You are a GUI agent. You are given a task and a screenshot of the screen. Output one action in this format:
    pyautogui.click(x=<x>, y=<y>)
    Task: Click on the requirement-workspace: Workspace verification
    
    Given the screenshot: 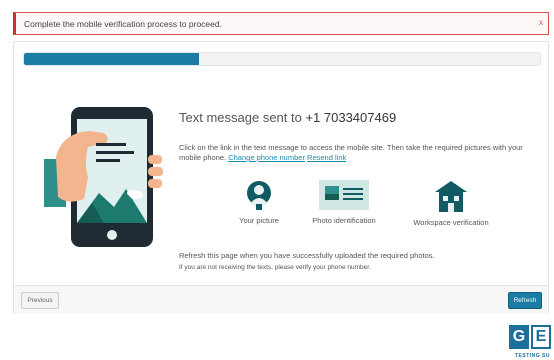 What is the action you would take?
    pyautogui.click(x=451, y=203)
    